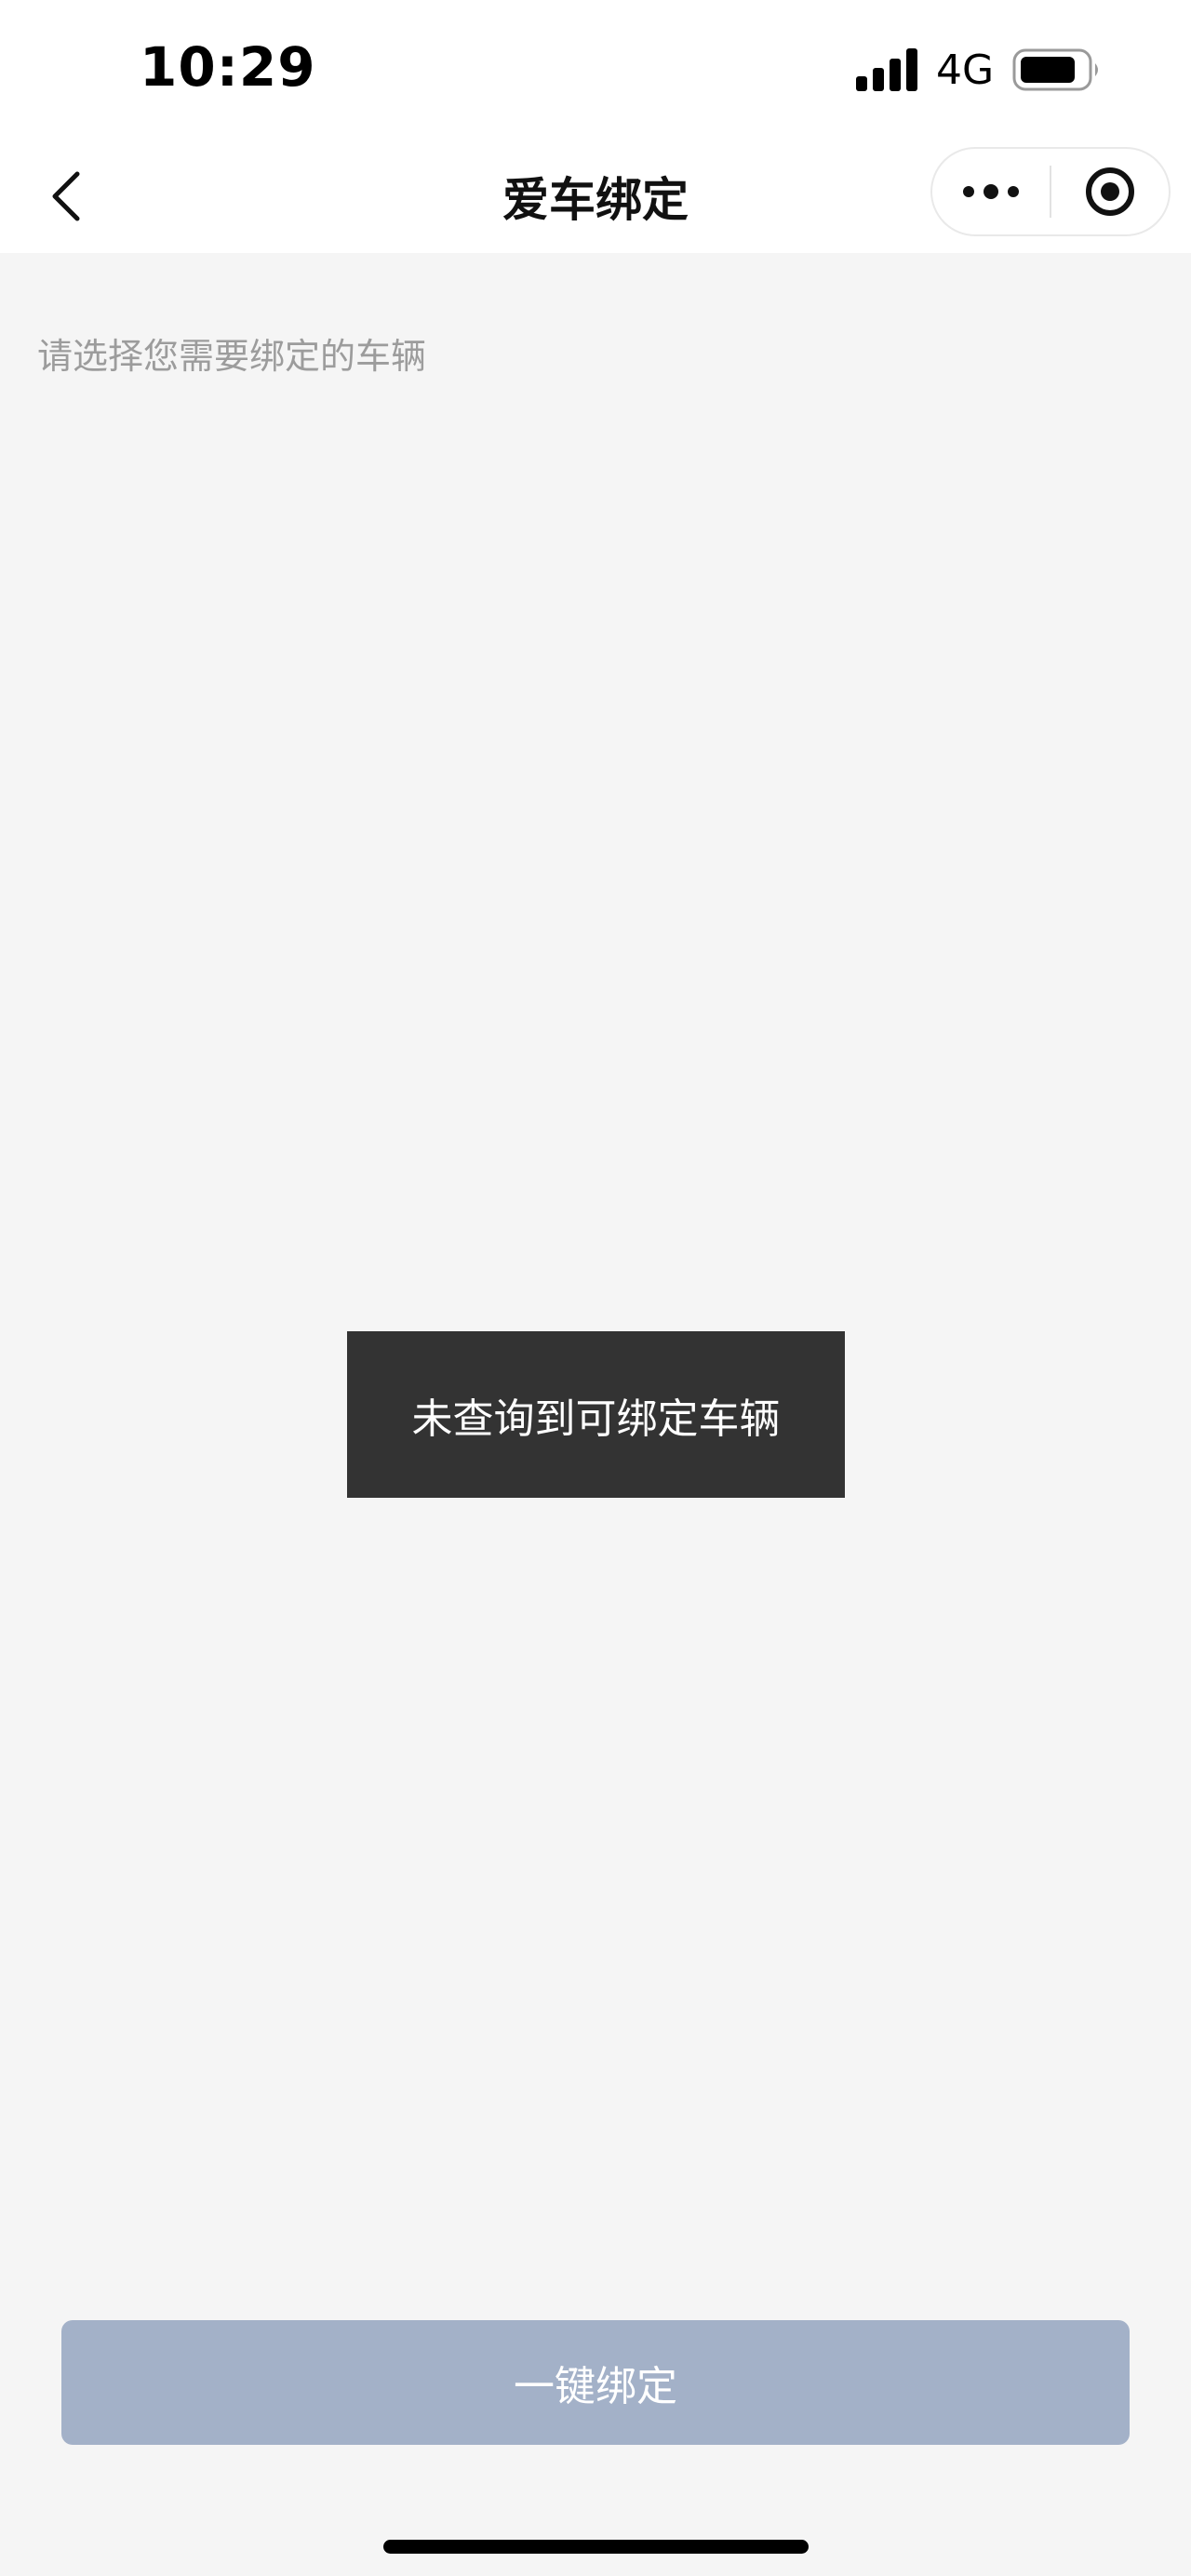 Image resolution: width=1191 pixels, height=2576 pixels. I want to click on chevron-left-icon, so click(66, 196).